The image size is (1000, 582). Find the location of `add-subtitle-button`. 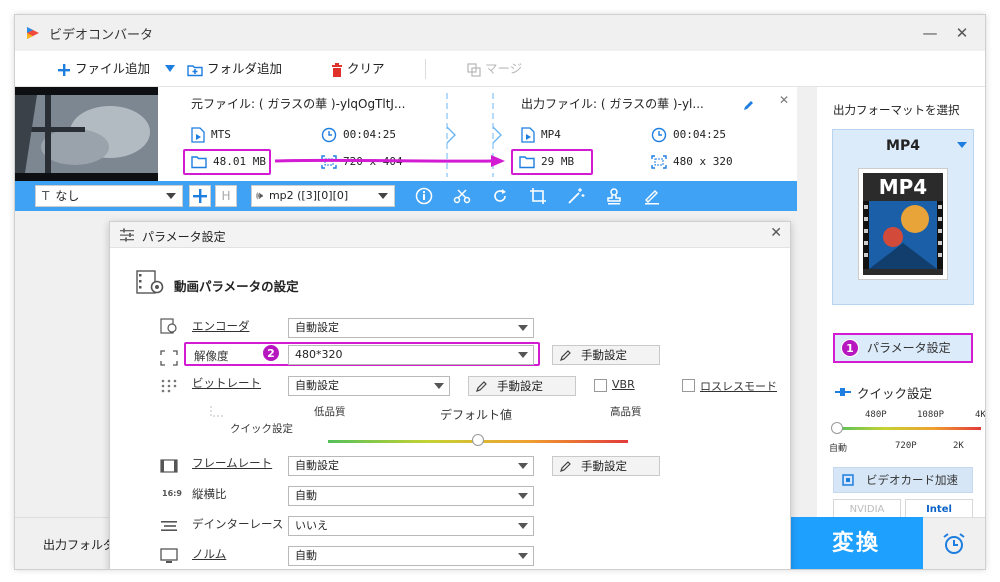

add-subtitle-button is located at coordinates (200, 196).